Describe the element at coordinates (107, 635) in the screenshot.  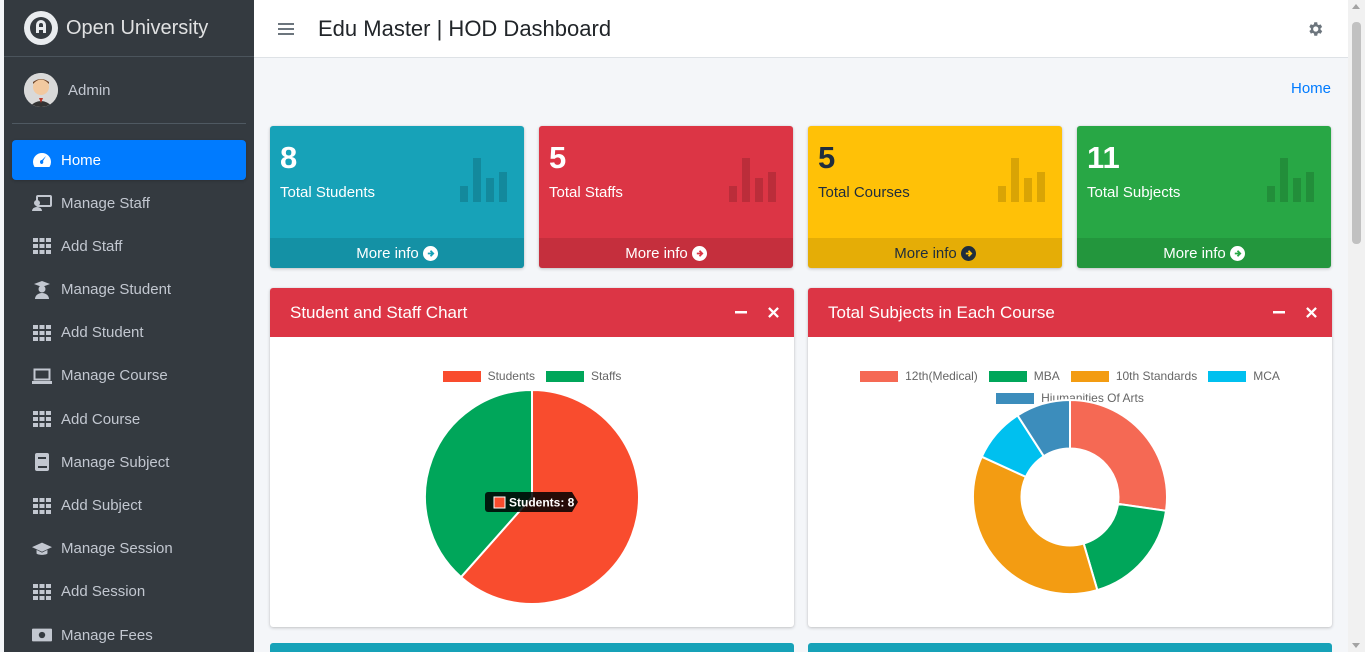
I see `sidebar-item-label: Manage Fees` at that location.